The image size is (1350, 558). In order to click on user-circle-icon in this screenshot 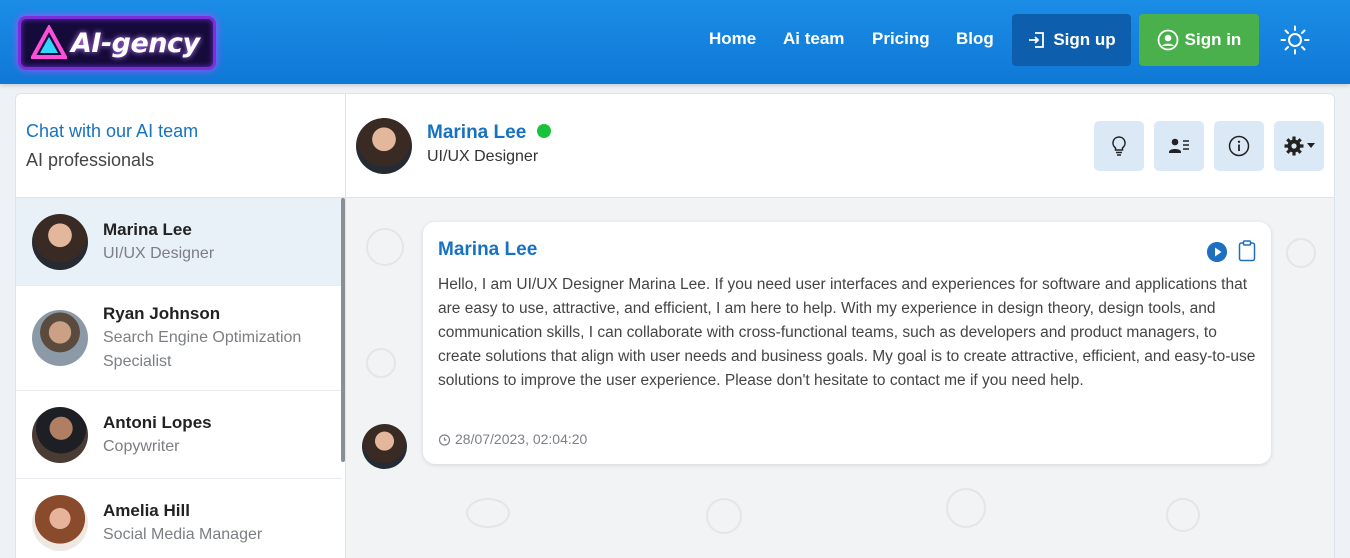, I will do `click(1168, 40)`.